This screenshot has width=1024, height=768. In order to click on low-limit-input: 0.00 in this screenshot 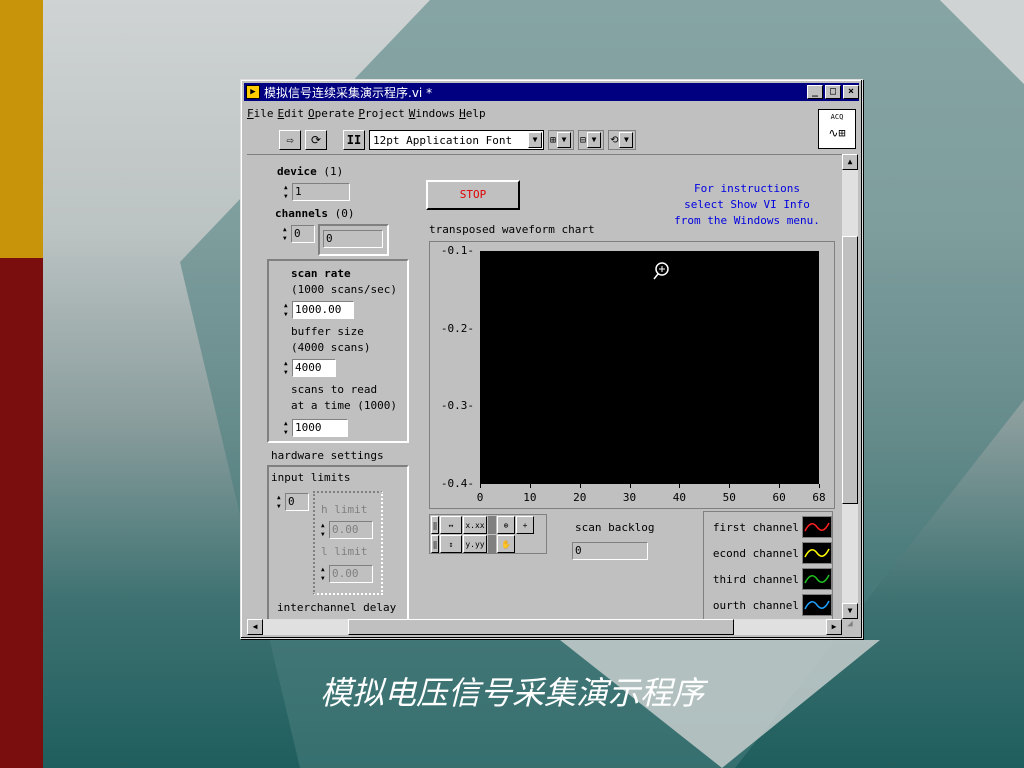, I will do `click(351, 574)`.